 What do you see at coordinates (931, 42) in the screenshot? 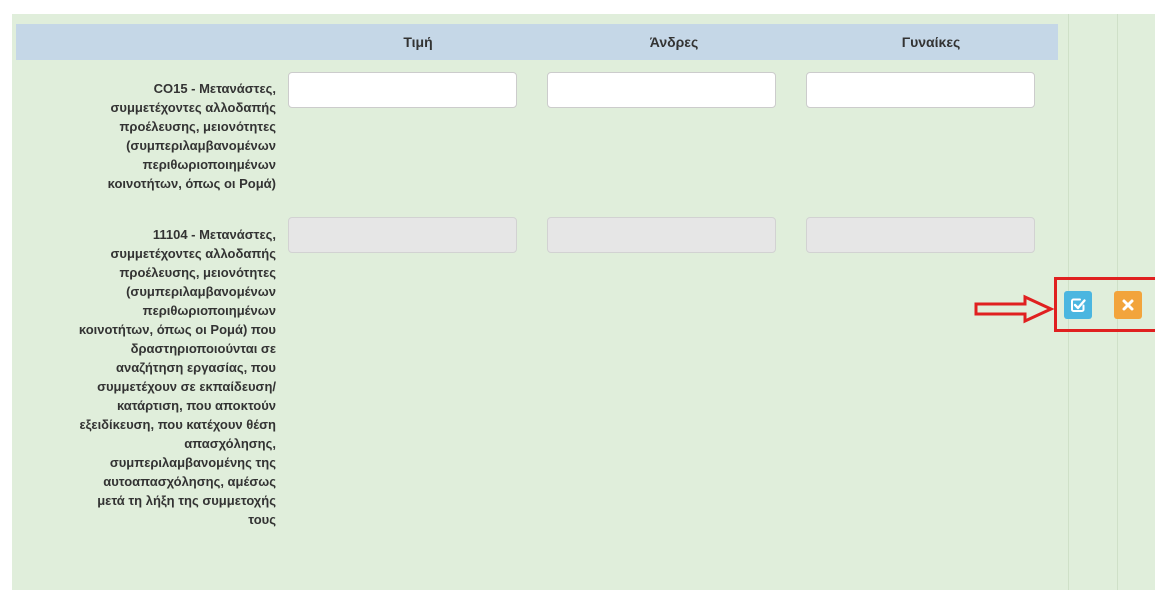
I see `header-women: Γυναίκες` at bounding box center [931, 42].